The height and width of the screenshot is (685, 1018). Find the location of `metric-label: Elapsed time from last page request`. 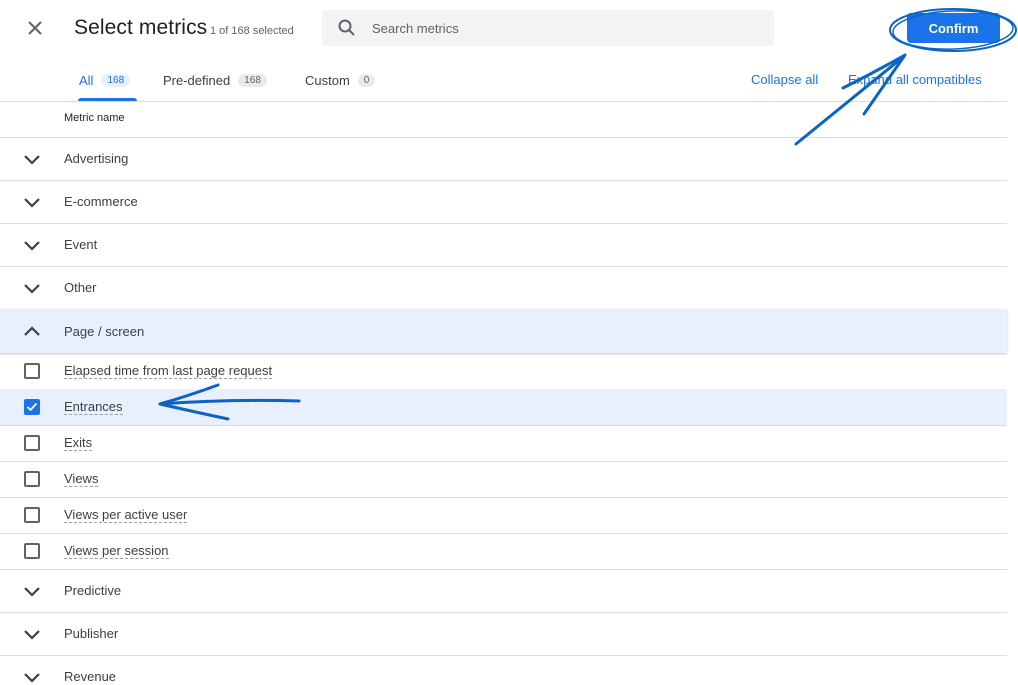

metric-label: Elapsed time from last page request is located at coordinates (168, 371).